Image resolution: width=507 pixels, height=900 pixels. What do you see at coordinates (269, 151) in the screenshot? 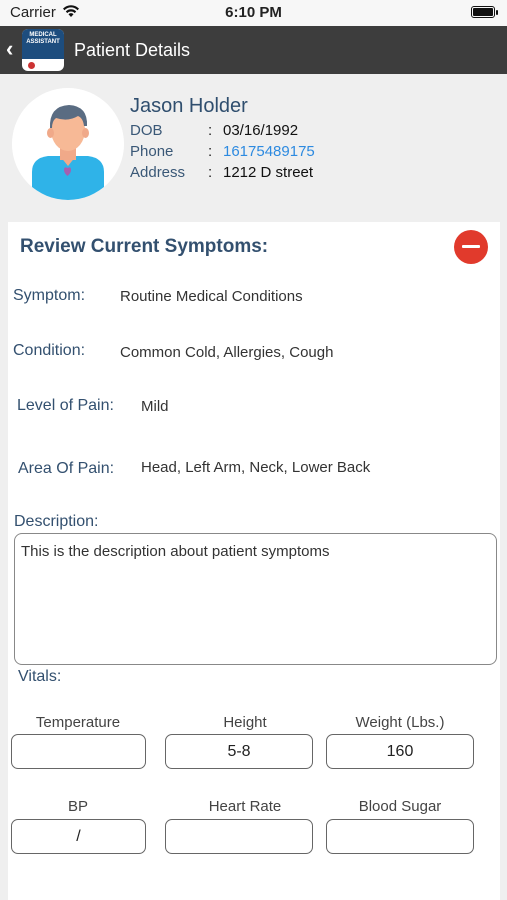
I see `phone-link: 16175489175` at bounding box center [269, 151].